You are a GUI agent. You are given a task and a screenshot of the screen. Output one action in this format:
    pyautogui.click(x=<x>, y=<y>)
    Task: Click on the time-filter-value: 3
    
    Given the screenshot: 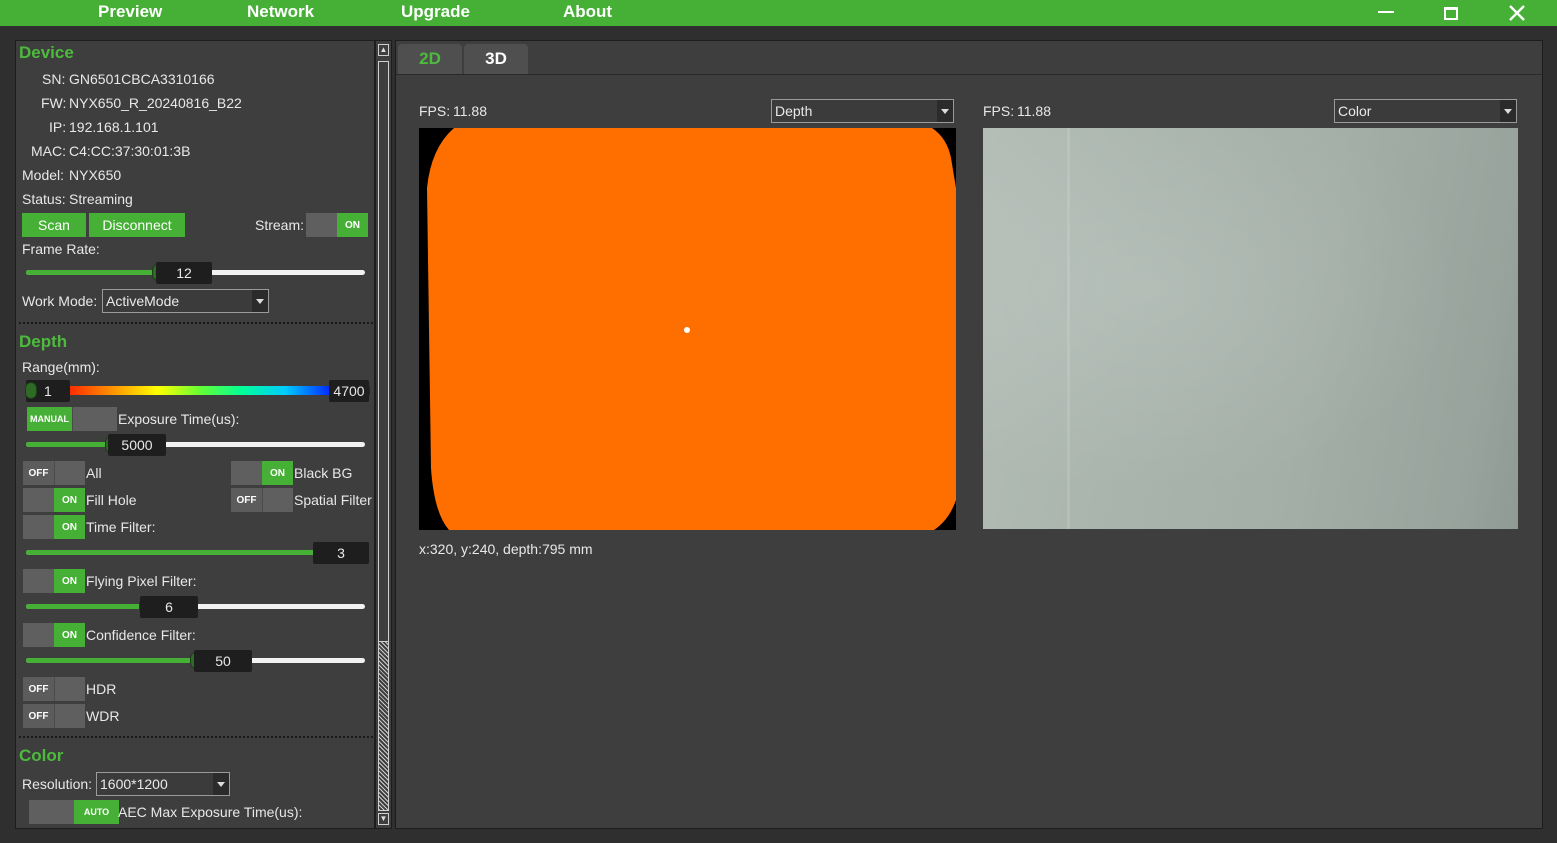 What is the action you would take?
    pyautogui.click(x=341, y=553)
    